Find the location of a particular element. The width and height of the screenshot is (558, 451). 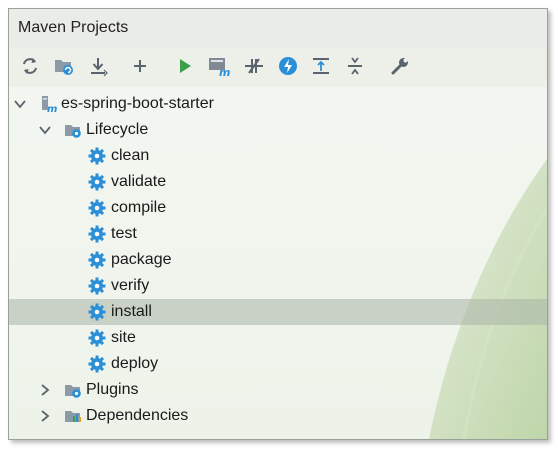

goal-label: package is located at coordinates (141, 259).